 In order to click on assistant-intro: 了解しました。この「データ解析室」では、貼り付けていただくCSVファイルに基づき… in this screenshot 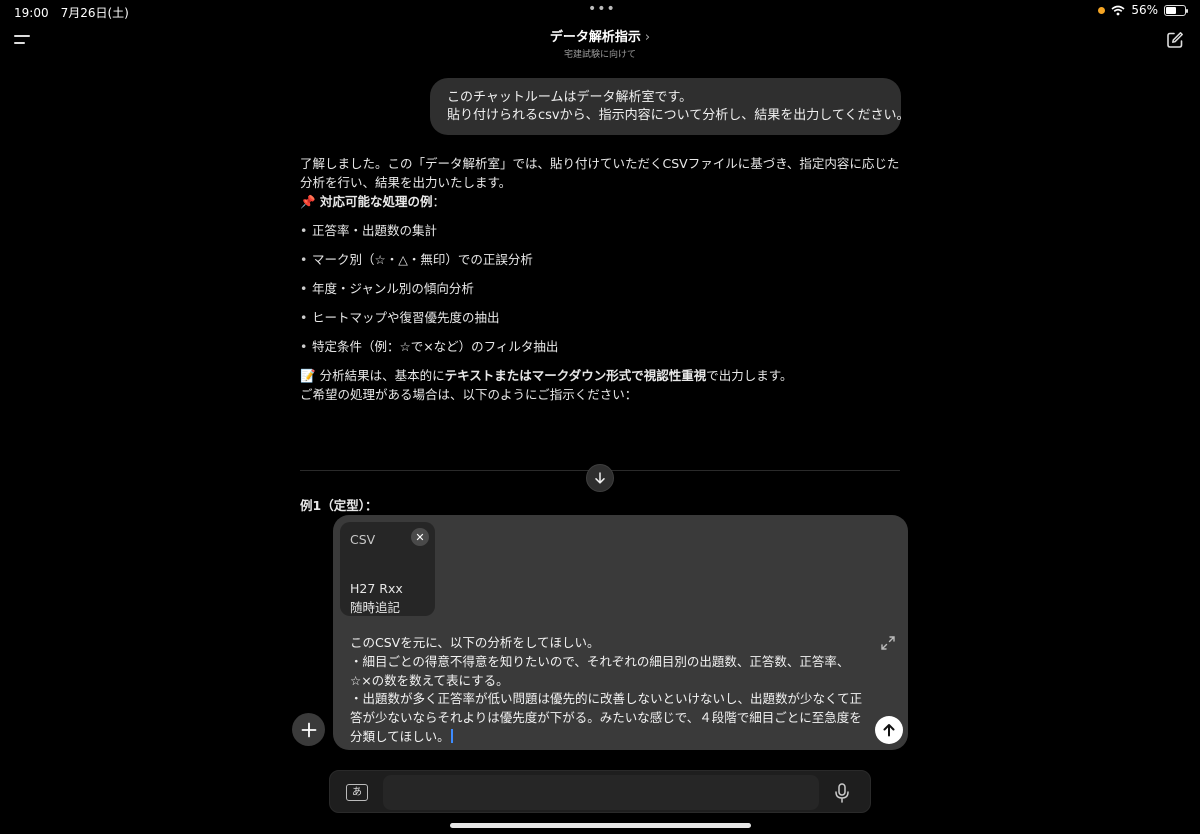, I will do `click(600, 173)`.